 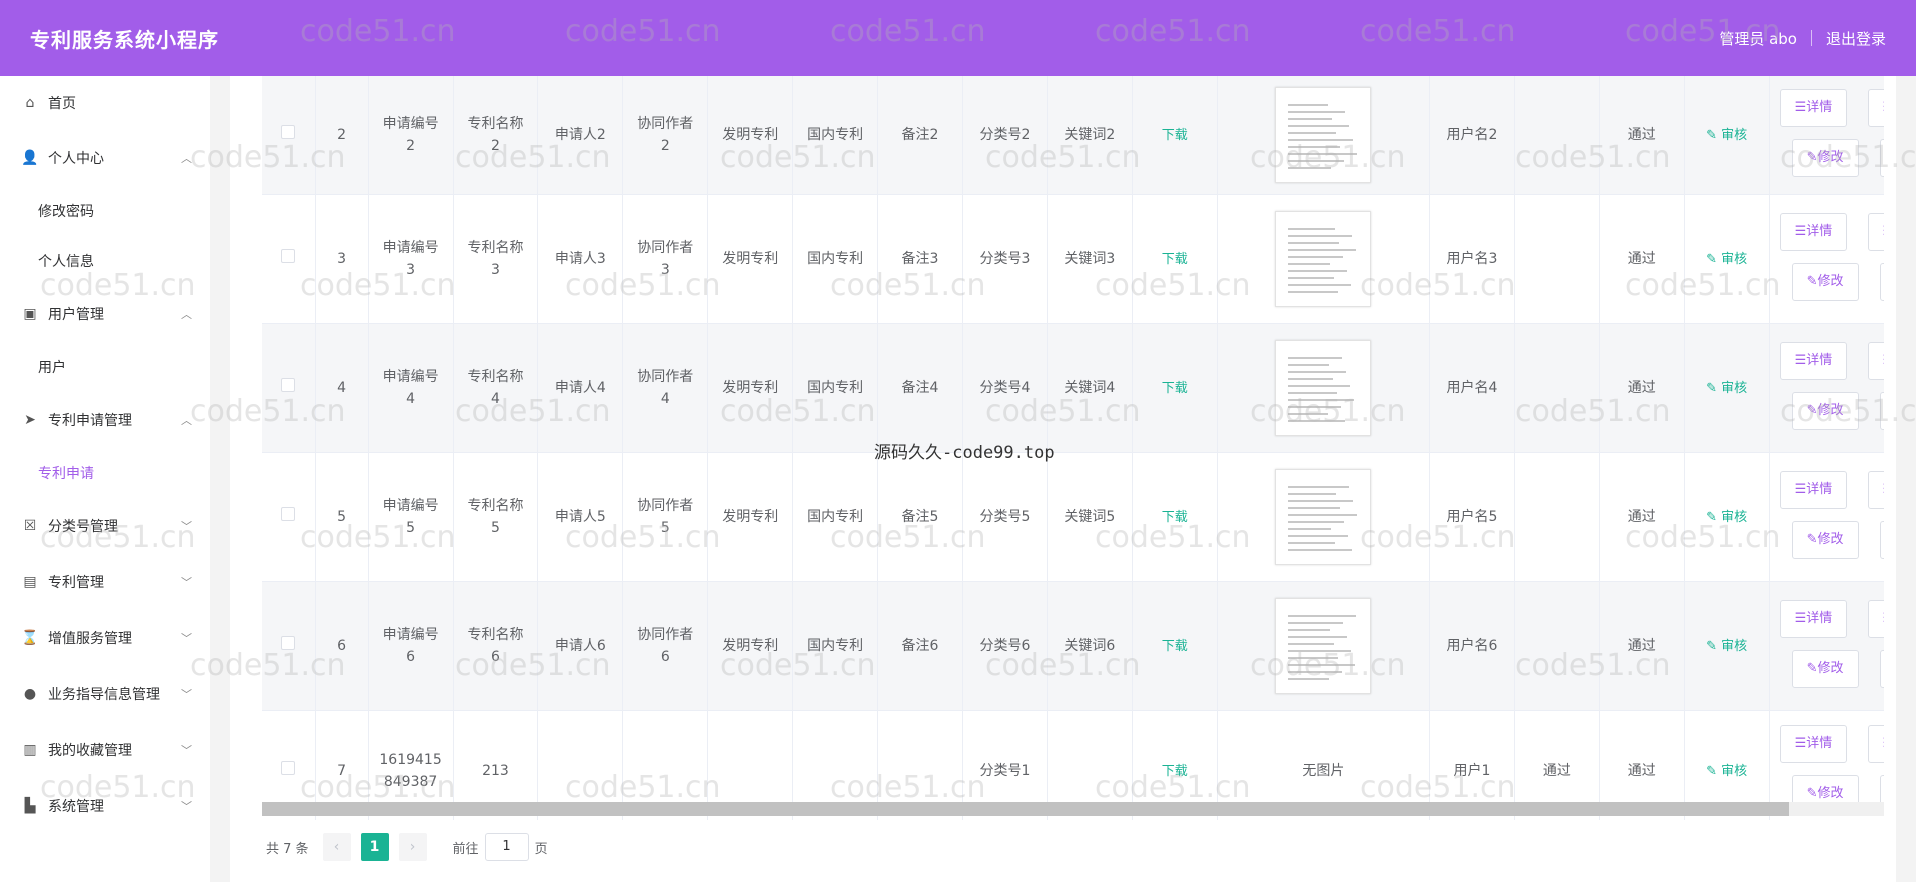 I want to click on sidebar-item-personal-info: 个人信息, so click(x=105, y=261).